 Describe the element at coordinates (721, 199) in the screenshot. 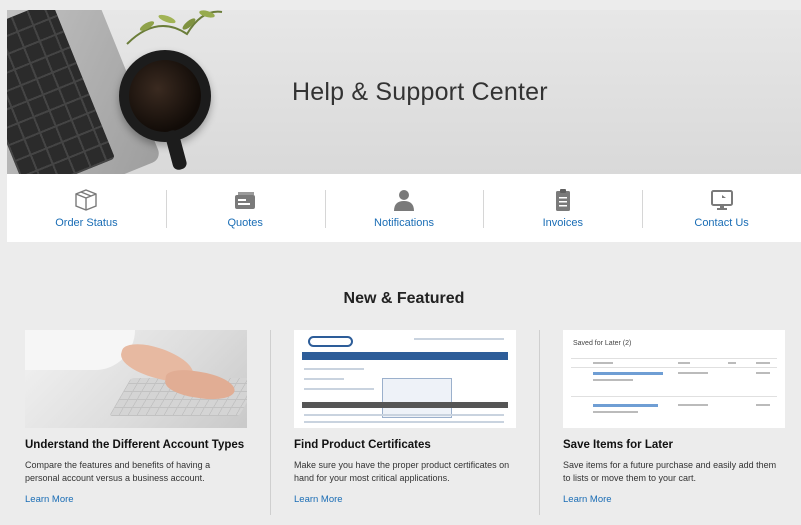

I see `monitor-icon` at that location.